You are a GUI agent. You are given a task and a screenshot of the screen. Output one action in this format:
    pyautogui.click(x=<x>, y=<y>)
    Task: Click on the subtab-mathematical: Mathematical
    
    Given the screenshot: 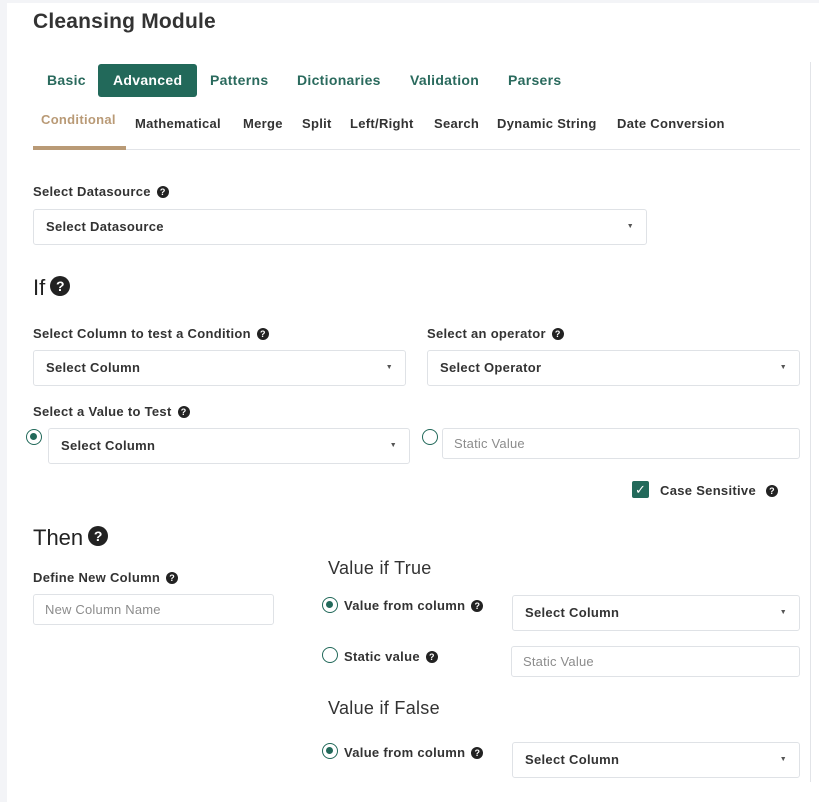 What is the action you would take?
    pyautogui.click(x=178, y=124)
    